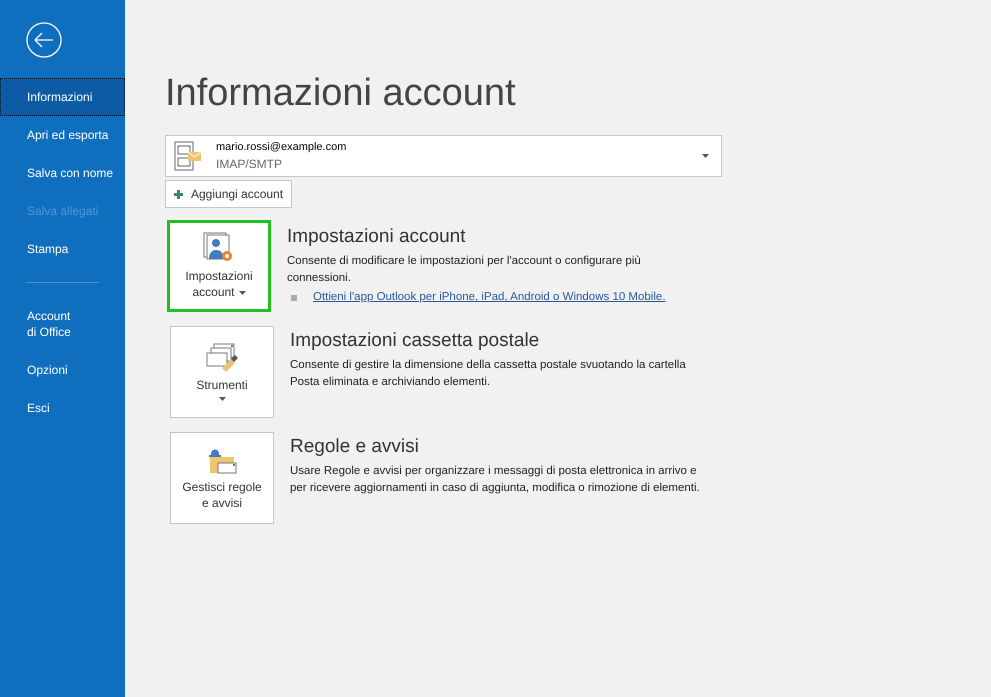 The image size is (991, 697). I want to click on section-button: Strumenti, so click(222, 372).